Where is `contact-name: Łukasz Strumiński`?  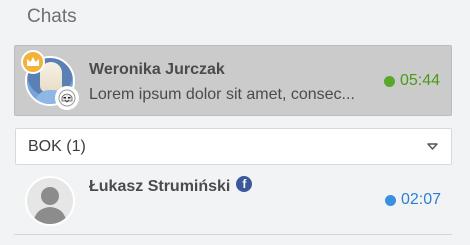
contact-name: Łukasz Strumiński is located at coordinates (160, 186).